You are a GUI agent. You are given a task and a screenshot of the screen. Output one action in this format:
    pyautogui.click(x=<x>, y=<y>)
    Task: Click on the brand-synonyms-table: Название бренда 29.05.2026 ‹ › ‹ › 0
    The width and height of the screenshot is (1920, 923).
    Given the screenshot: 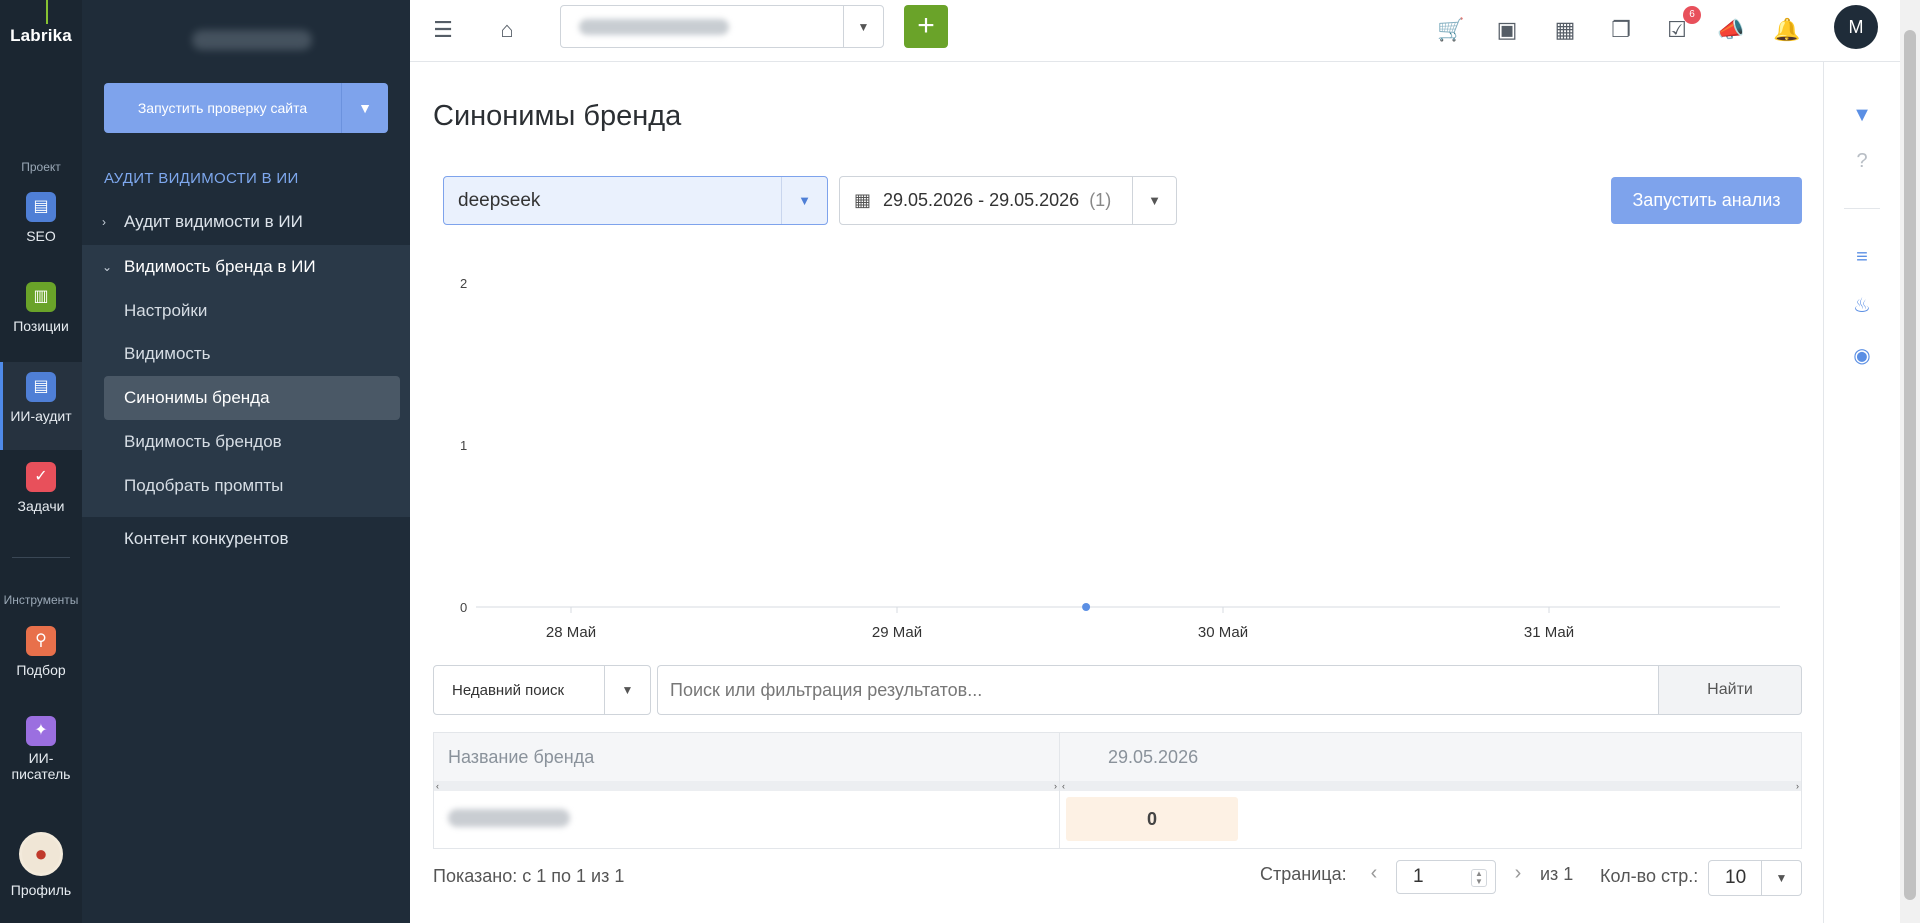 What is the action you would take?
    pyautogui.click(x=1117, y=790)
    